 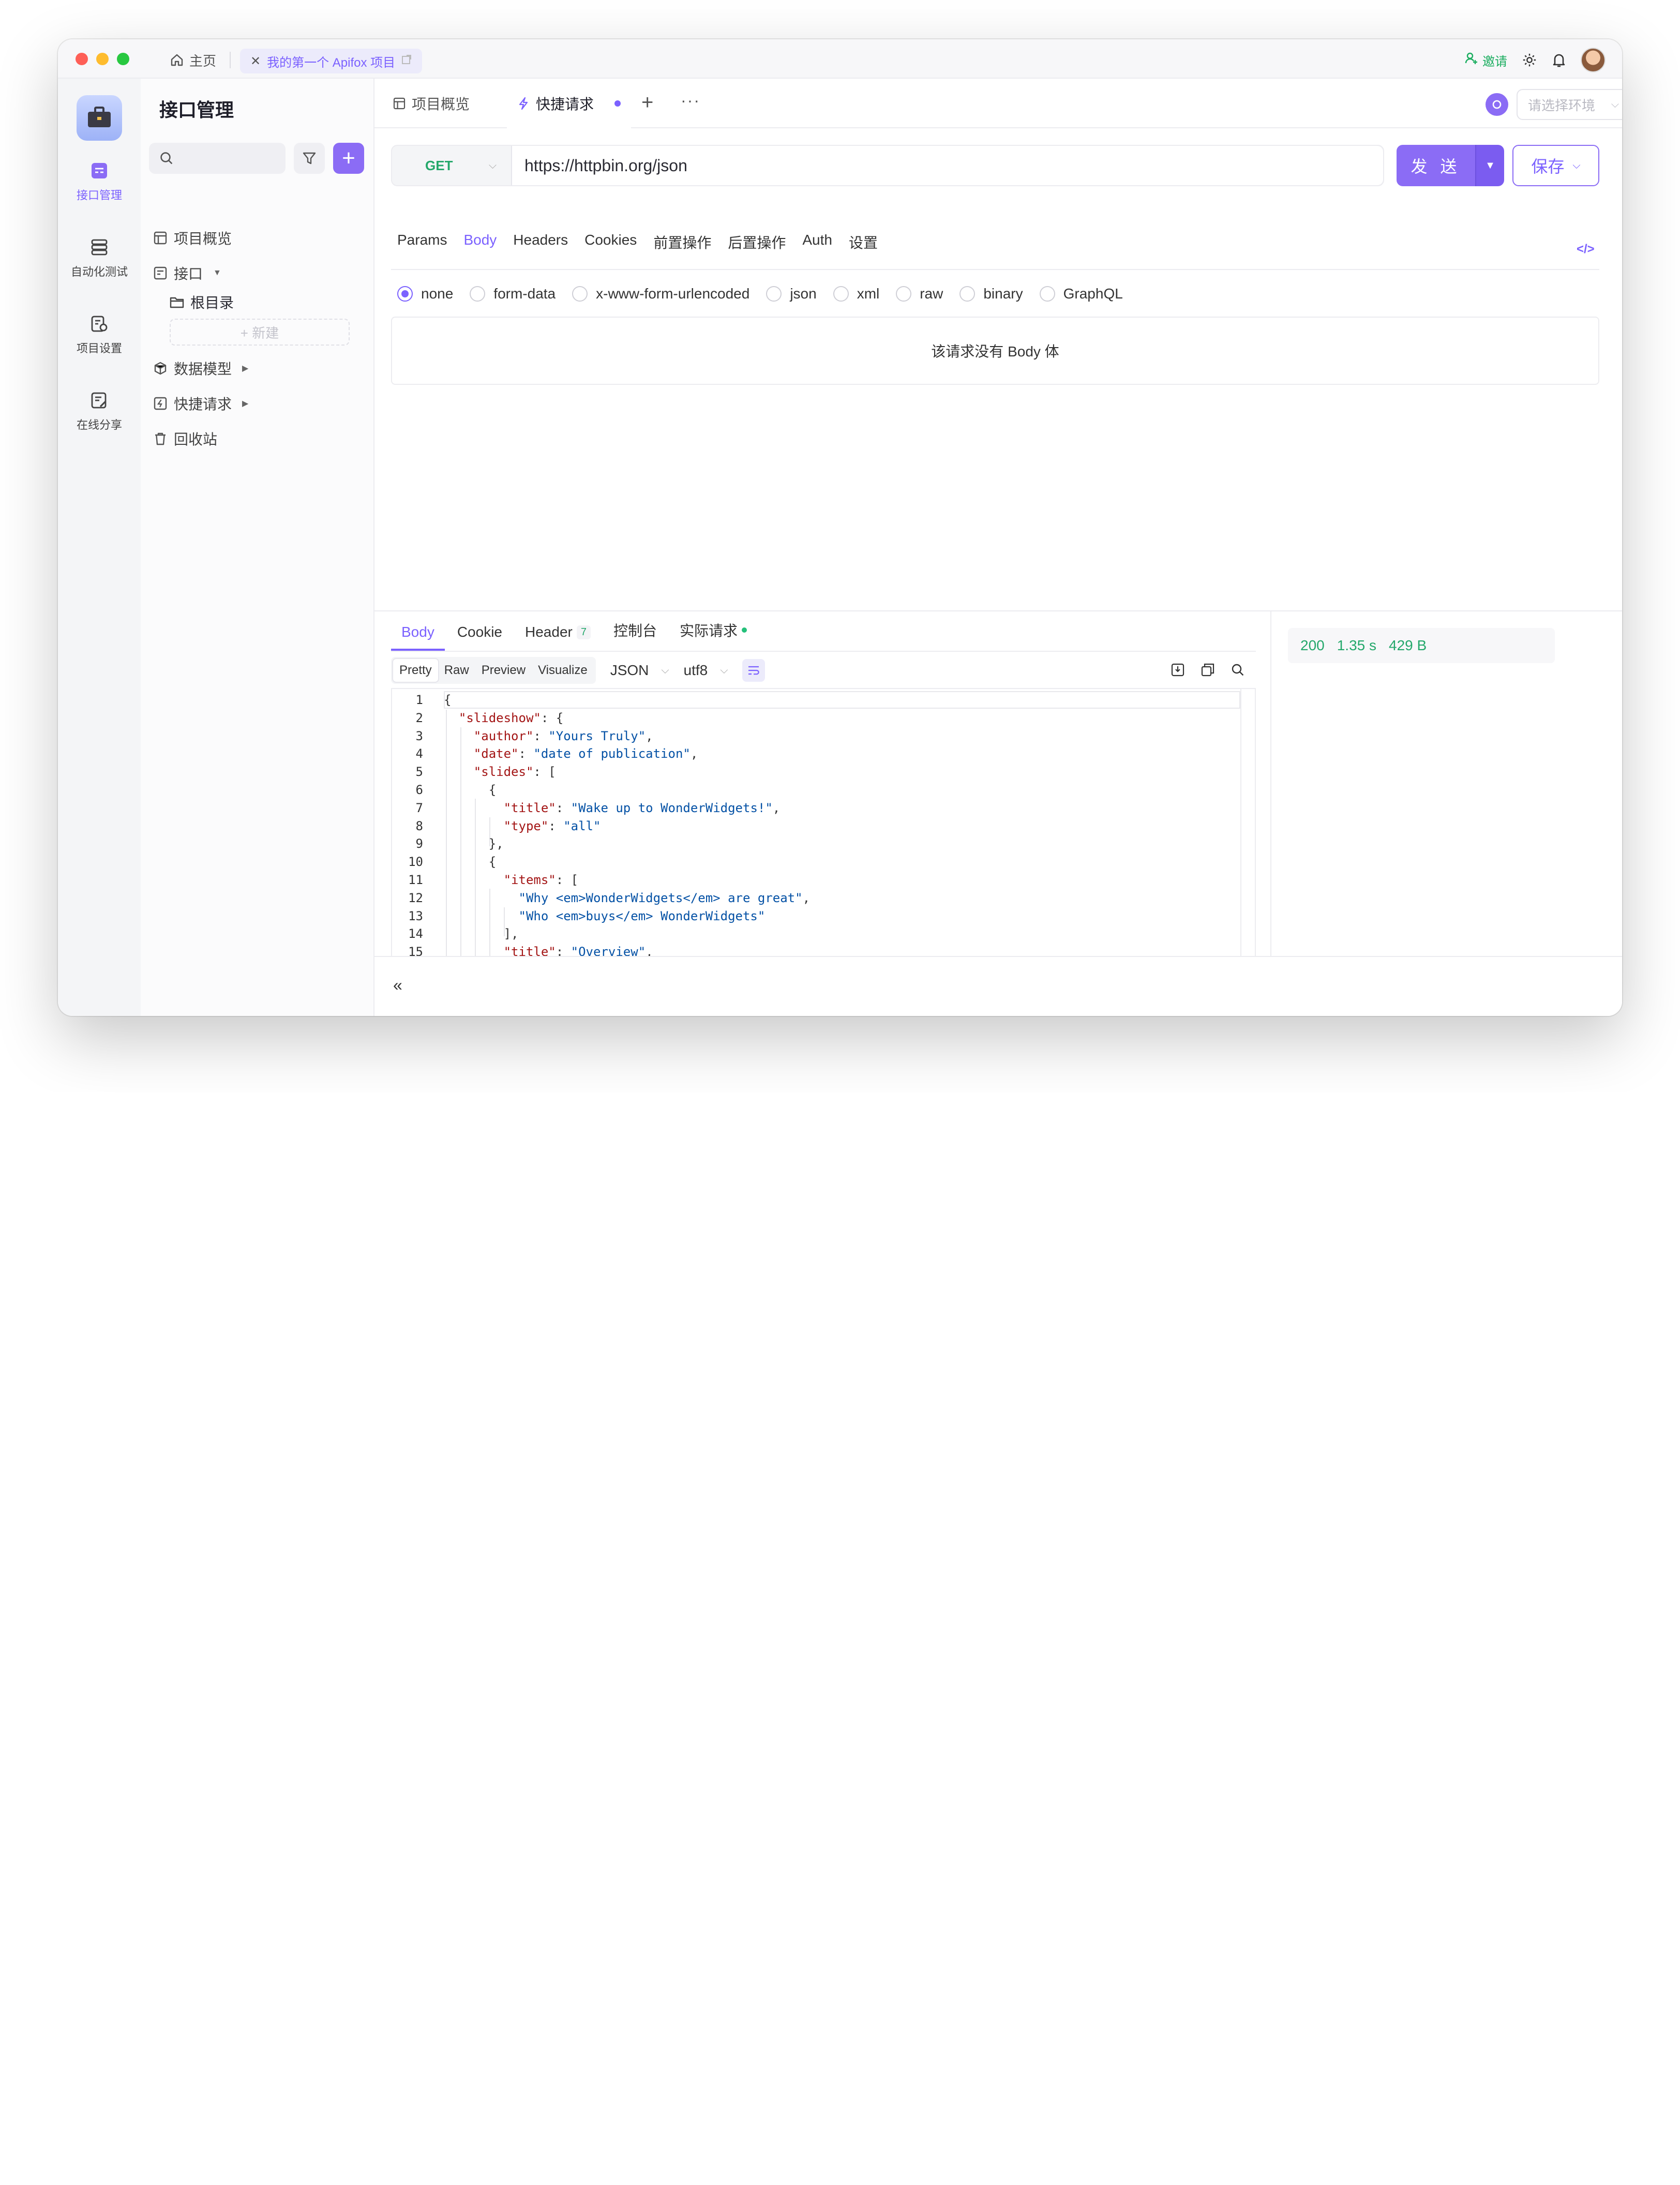 What do you see at coordinates (1248, 830) in the screenshot?
I see `scrollbar` at bounding box center [1248, 830].